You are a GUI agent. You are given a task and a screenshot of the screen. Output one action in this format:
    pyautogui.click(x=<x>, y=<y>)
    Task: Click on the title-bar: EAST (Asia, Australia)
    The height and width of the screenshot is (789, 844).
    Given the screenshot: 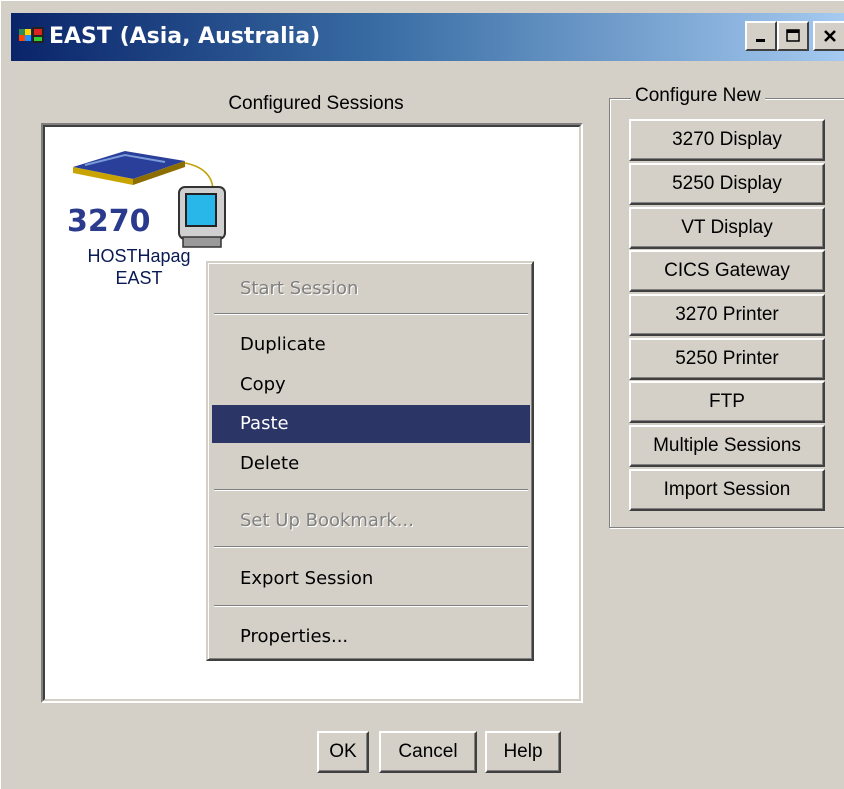 What is the action you would take?
    pyautogui.click(x=427, y=37)
    